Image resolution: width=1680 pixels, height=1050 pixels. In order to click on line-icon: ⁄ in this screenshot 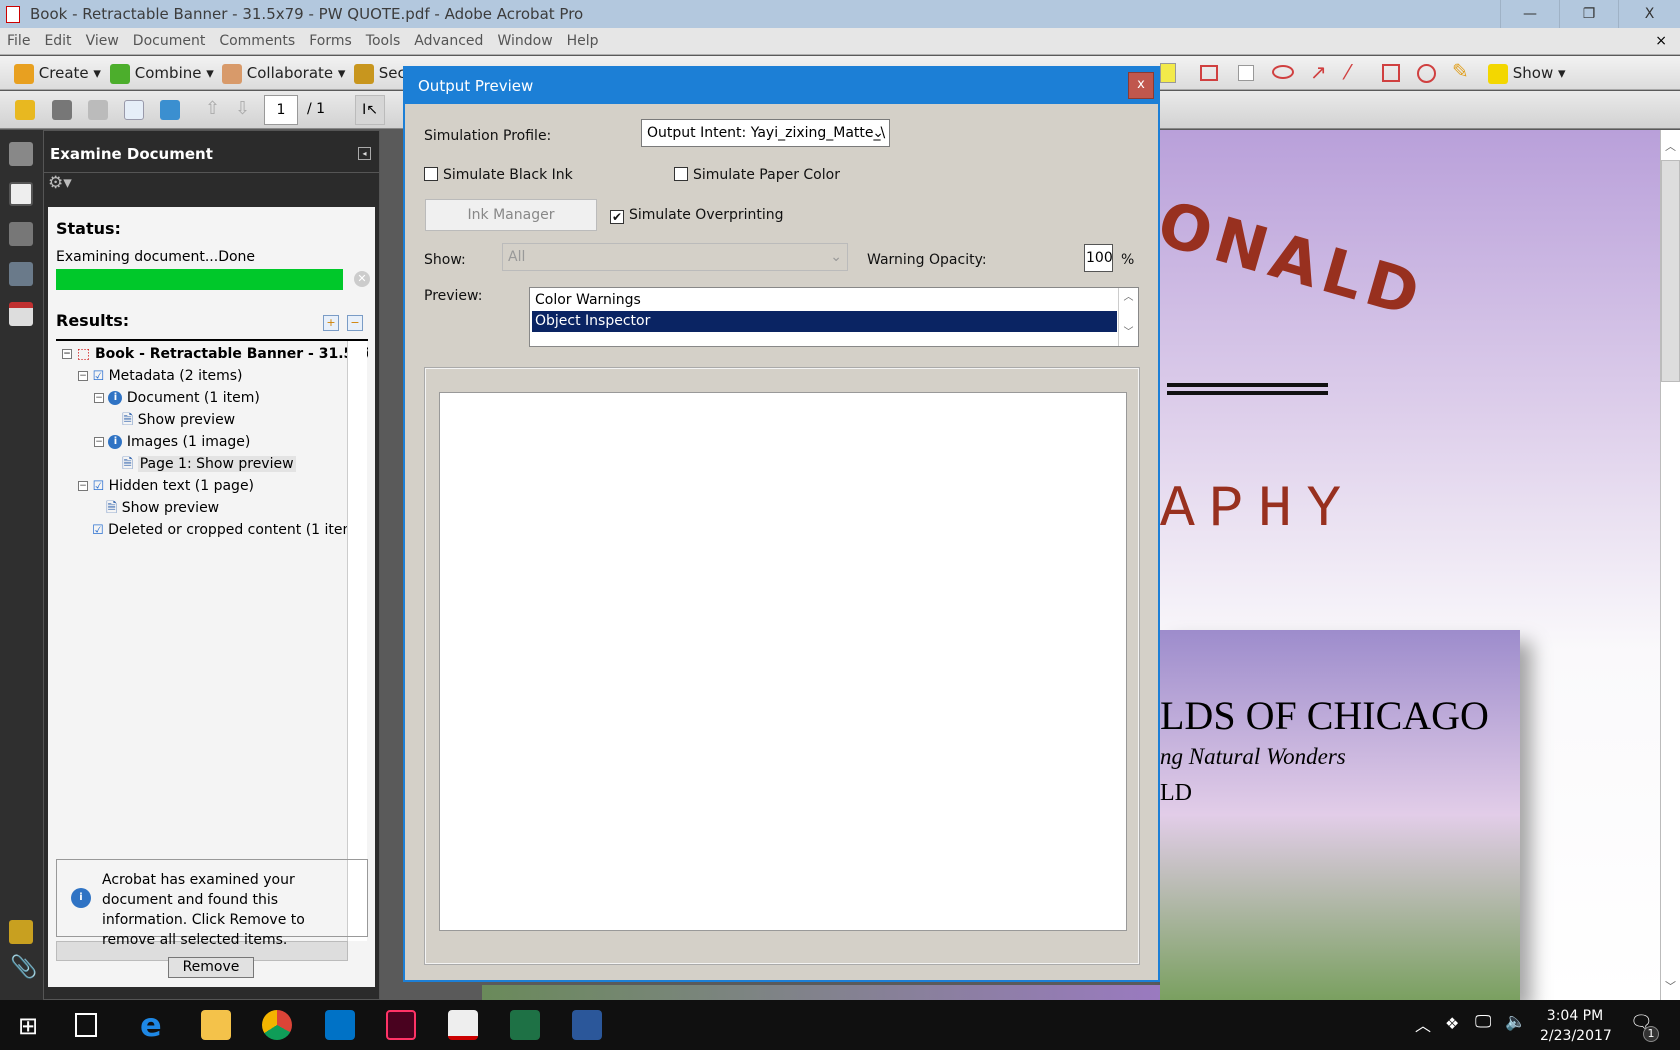, I will do `click(1347, 72)`.